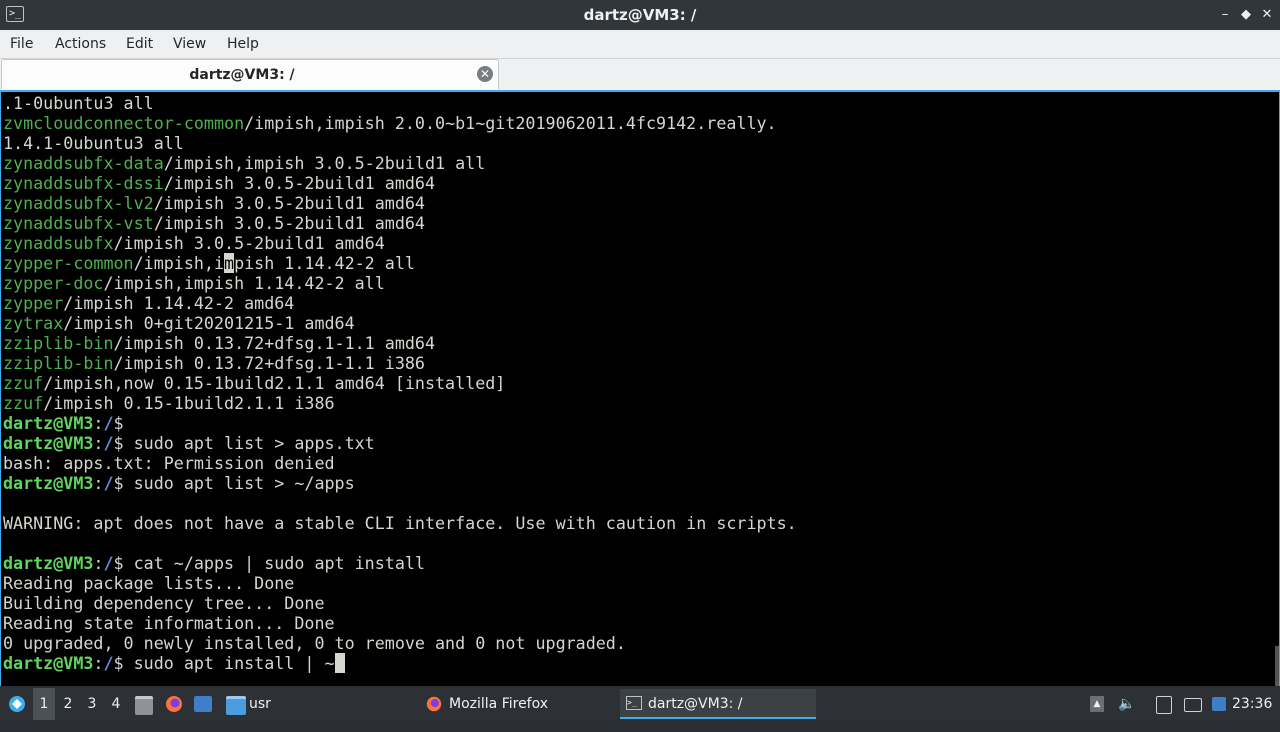  Describe the element at coordinates (1225, 15) in the screenshot. I see `minimize-button: –` at that location.